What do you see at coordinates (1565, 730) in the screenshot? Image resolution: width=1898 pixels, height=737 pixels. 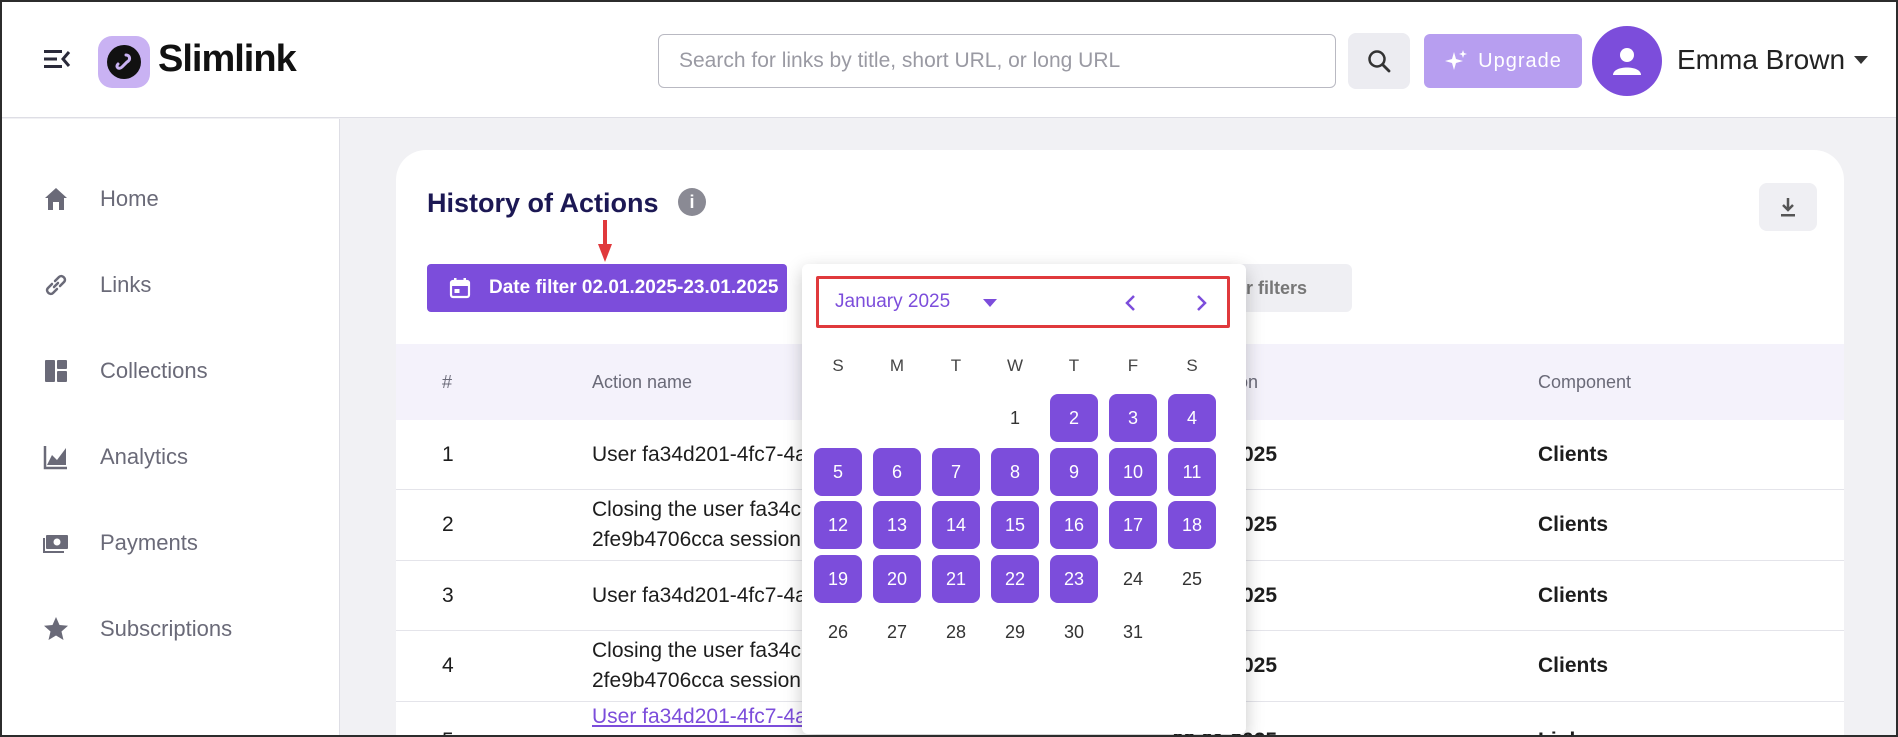 I see `row-component: Links` at bounding box center [1565, 730].